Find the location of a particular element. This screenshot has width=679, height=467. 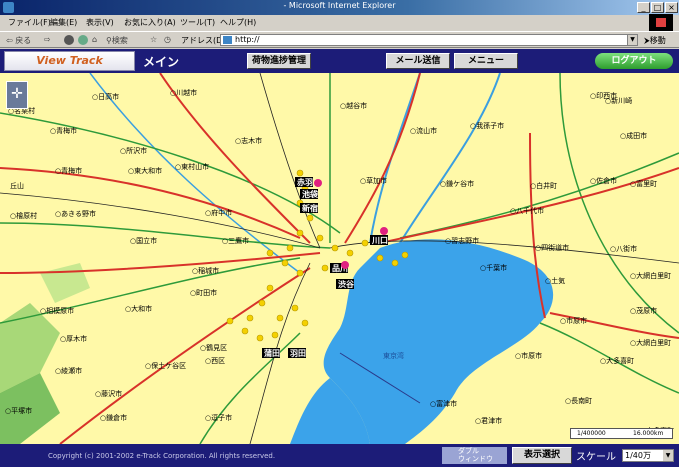

chevron-down-icon: ▼ is located at coordinates (668, 455).